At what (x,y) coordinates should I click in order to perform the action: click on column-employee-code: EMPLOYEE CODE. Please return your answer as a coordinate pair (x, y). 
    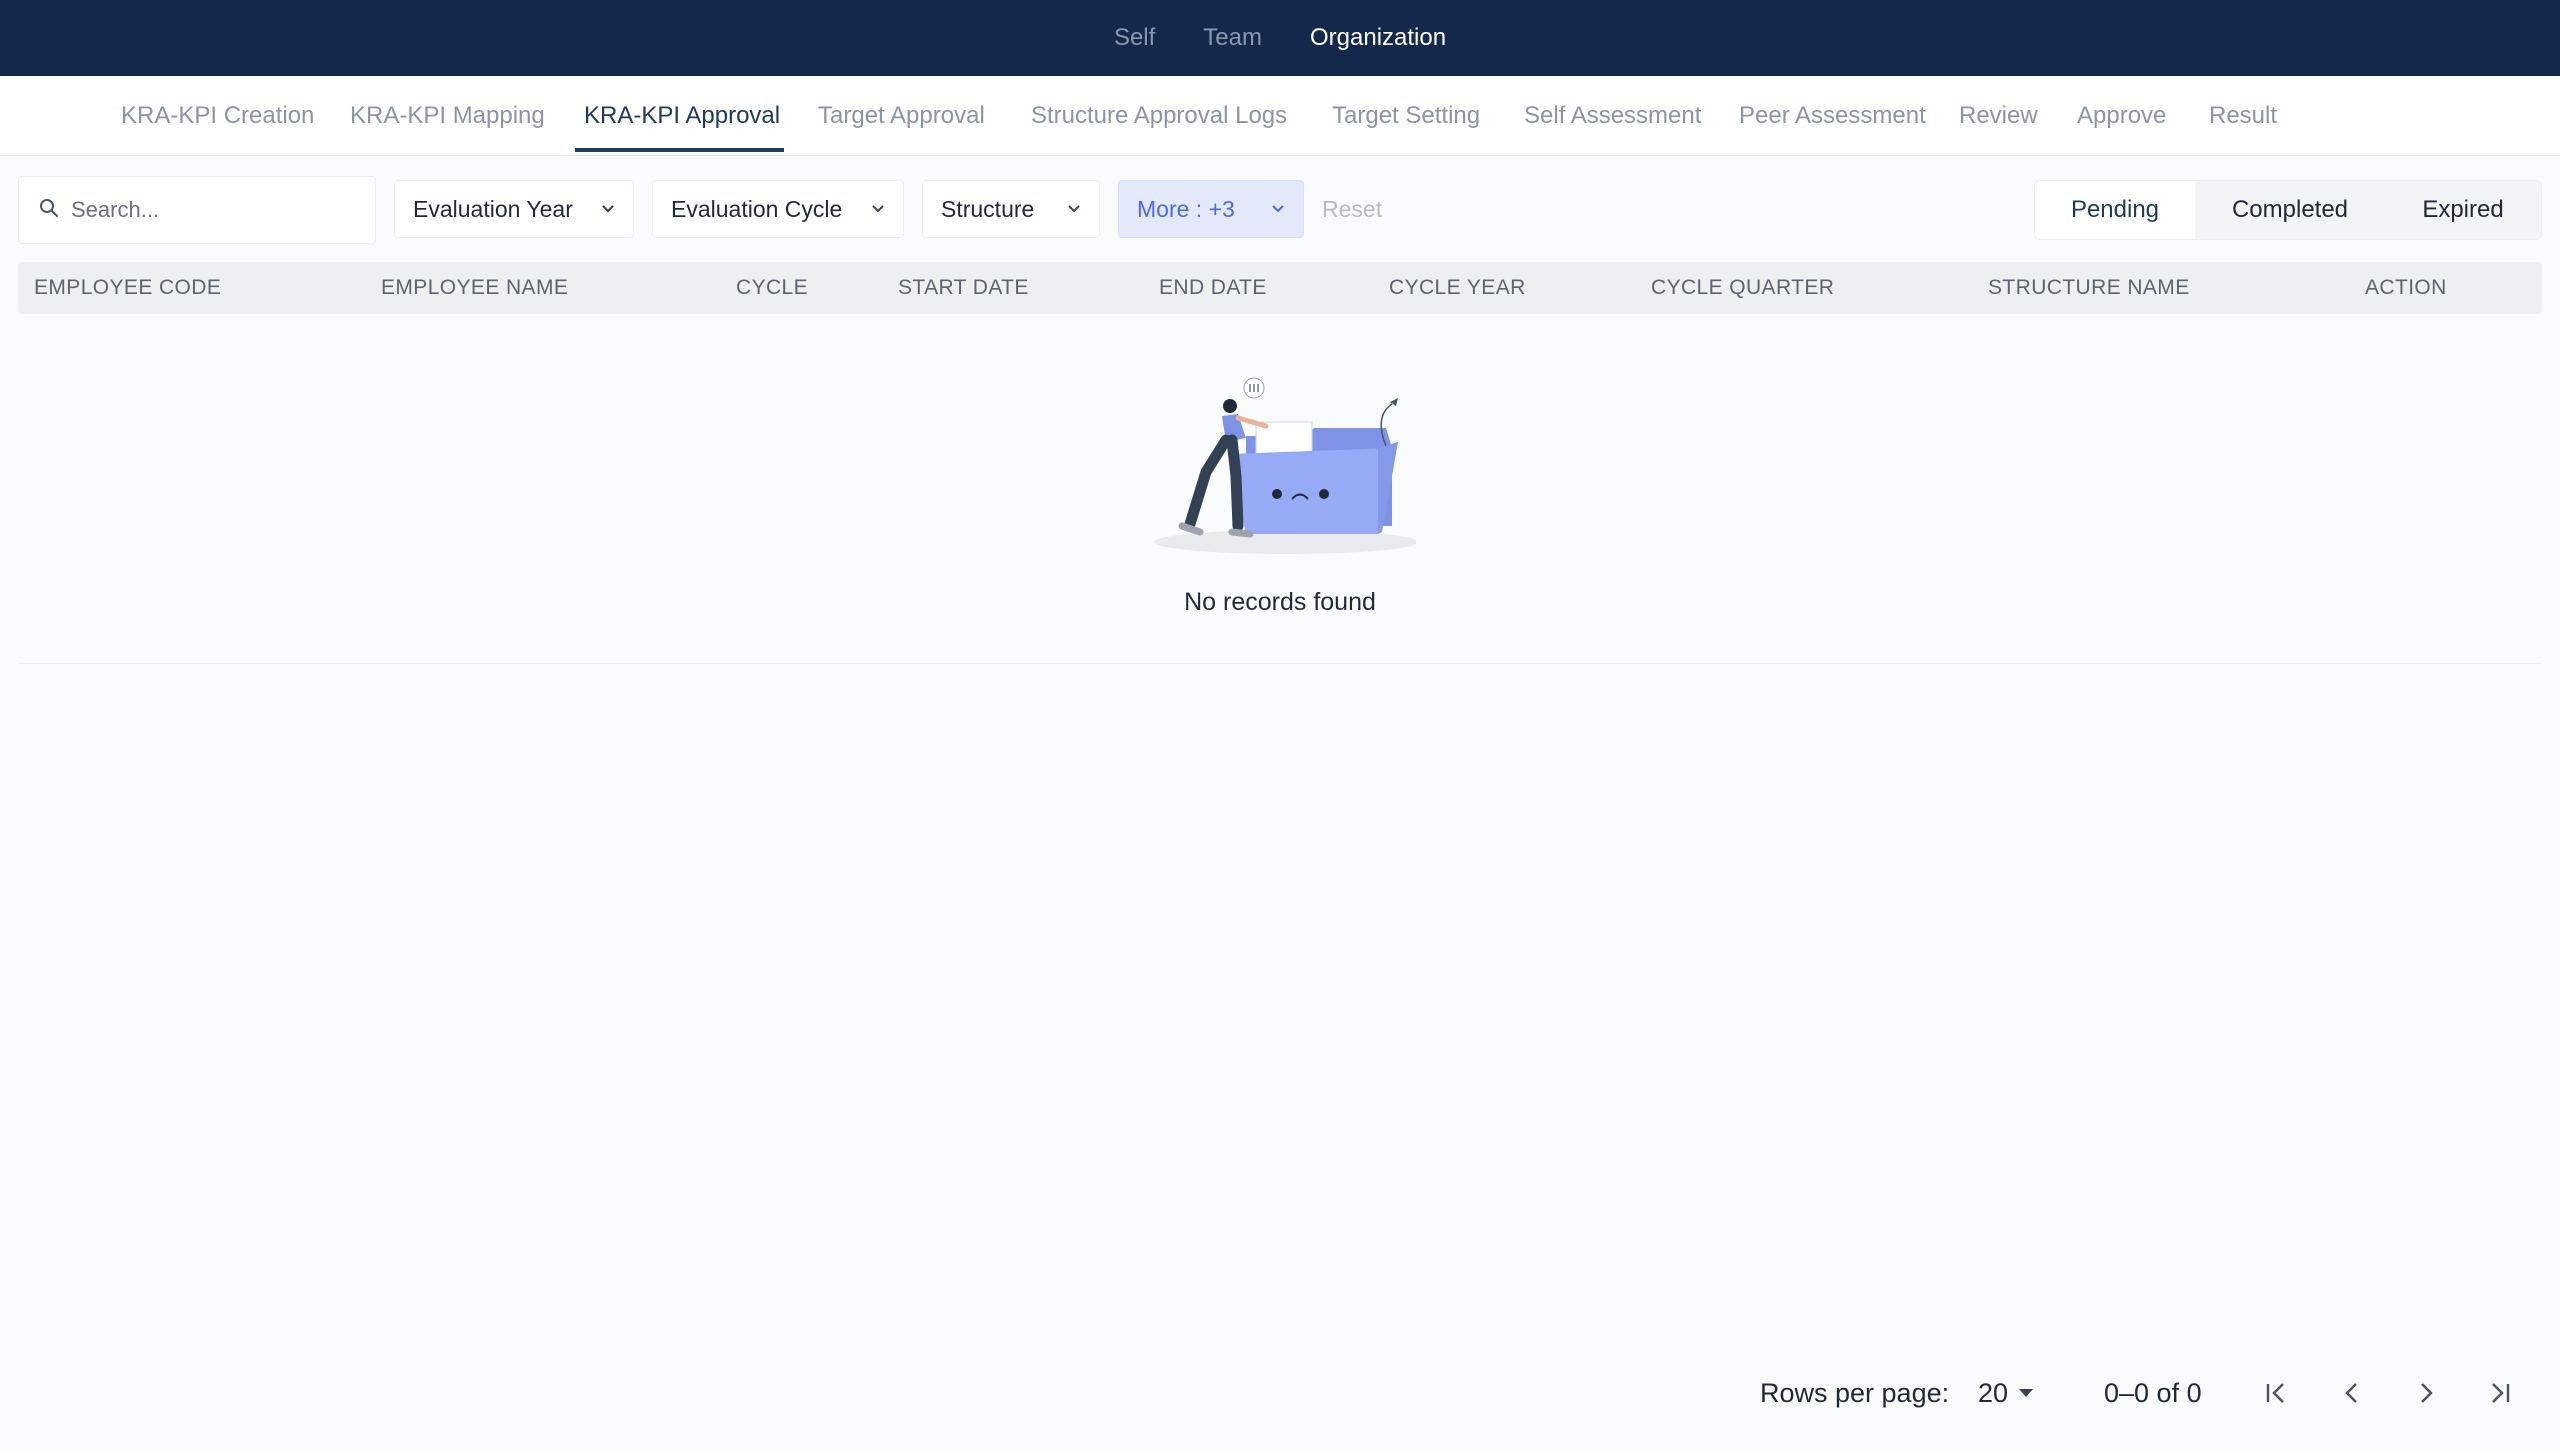
    Looking at the image, I should click on (127, 288).